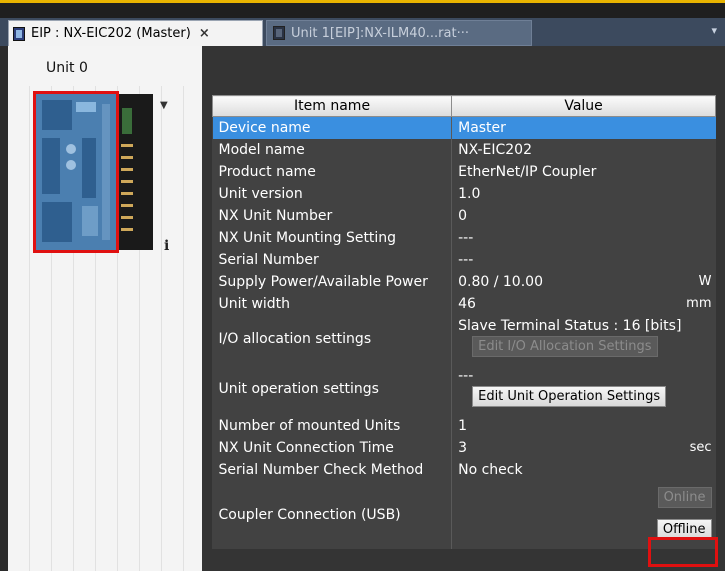 The height and width of the screenshot is (571, 725). I want to click on table-row: Serial Number ---, so click(464, 260).